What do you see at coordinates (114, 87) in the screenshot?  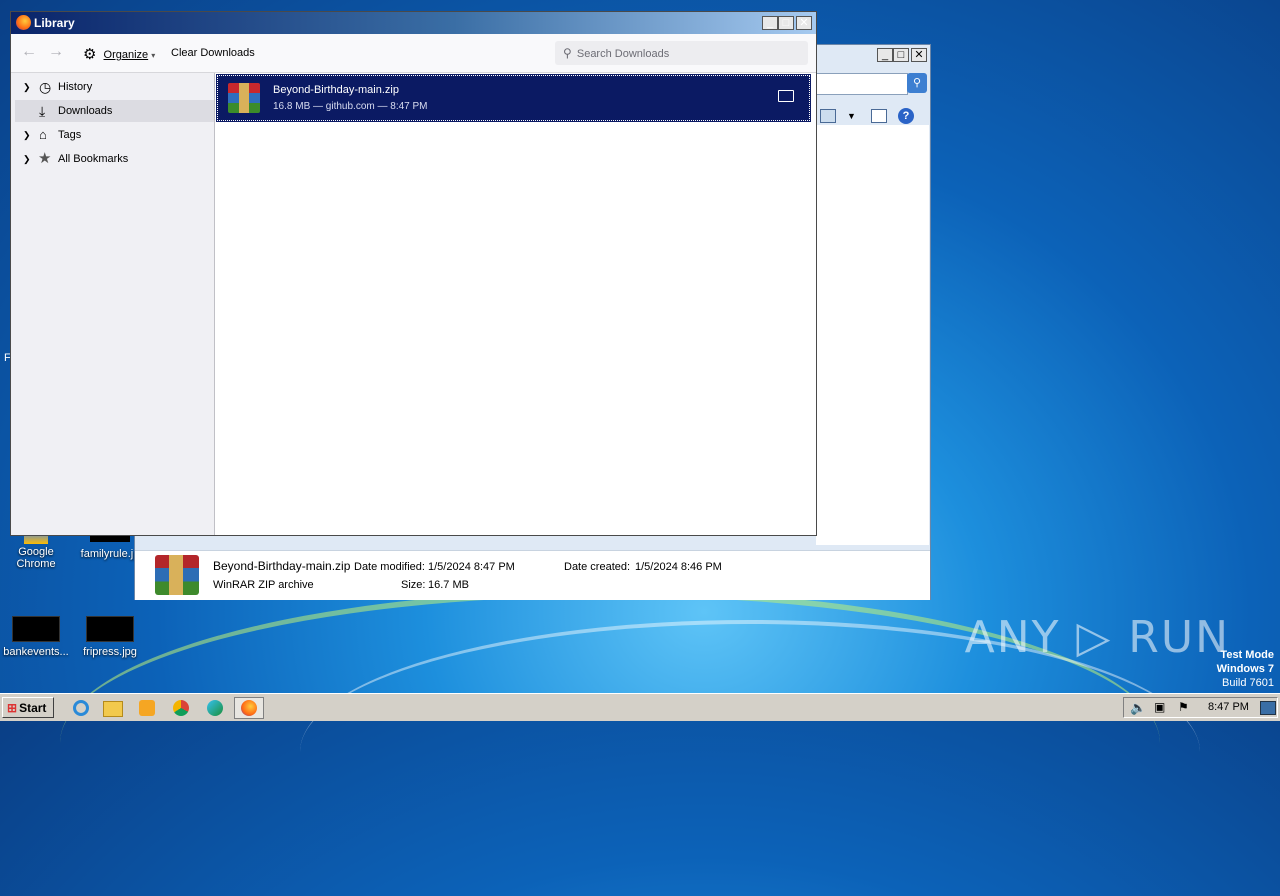 I see `sidebar-item-history: ❯ ◷ History` at bounding box center [114, 87].